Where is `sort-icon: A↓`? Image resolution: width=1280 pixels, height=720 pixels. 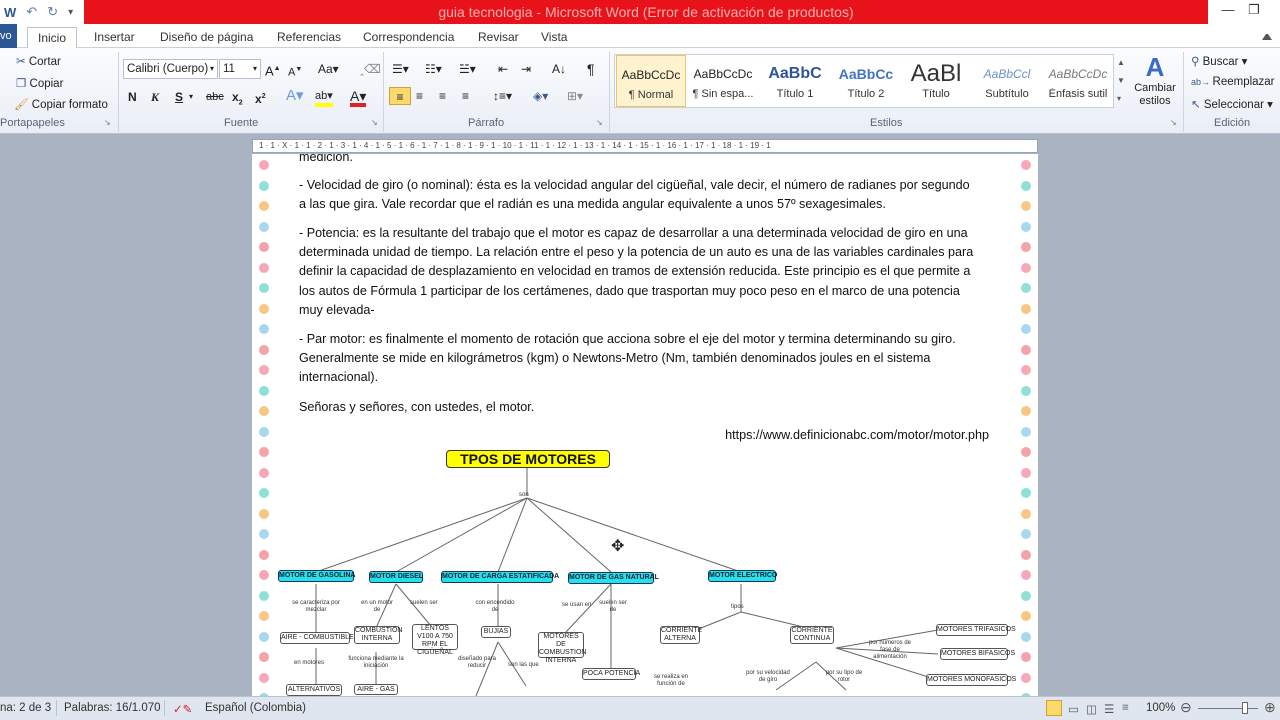
sort-icon: A↓ is located at coordinates (559, 69).